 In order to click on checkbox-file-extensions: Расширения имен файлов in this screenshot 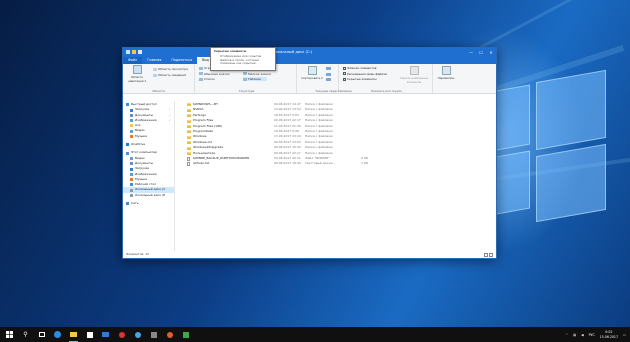, I will do `click(365, 74)`.